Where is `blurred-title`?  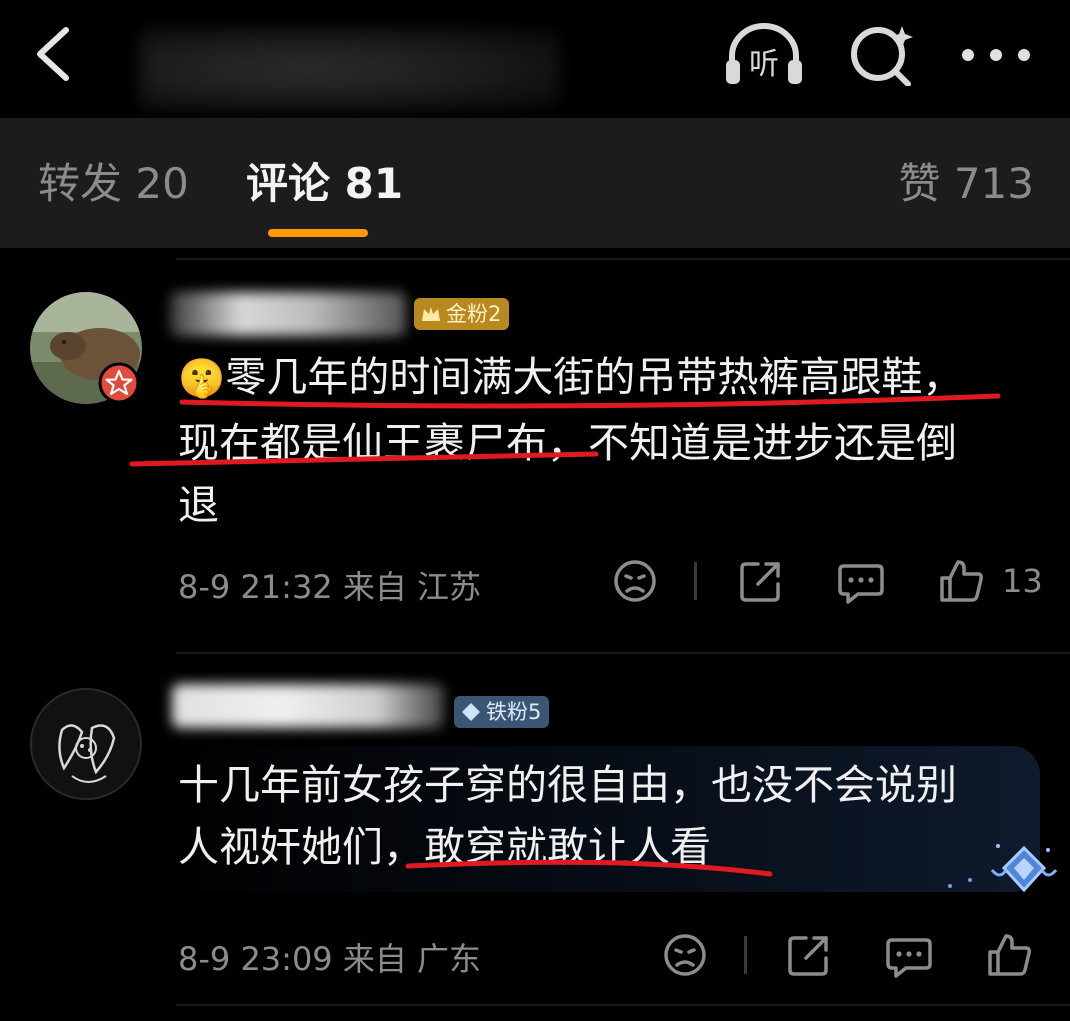
blurred-title is located at coordinates (350, 69).